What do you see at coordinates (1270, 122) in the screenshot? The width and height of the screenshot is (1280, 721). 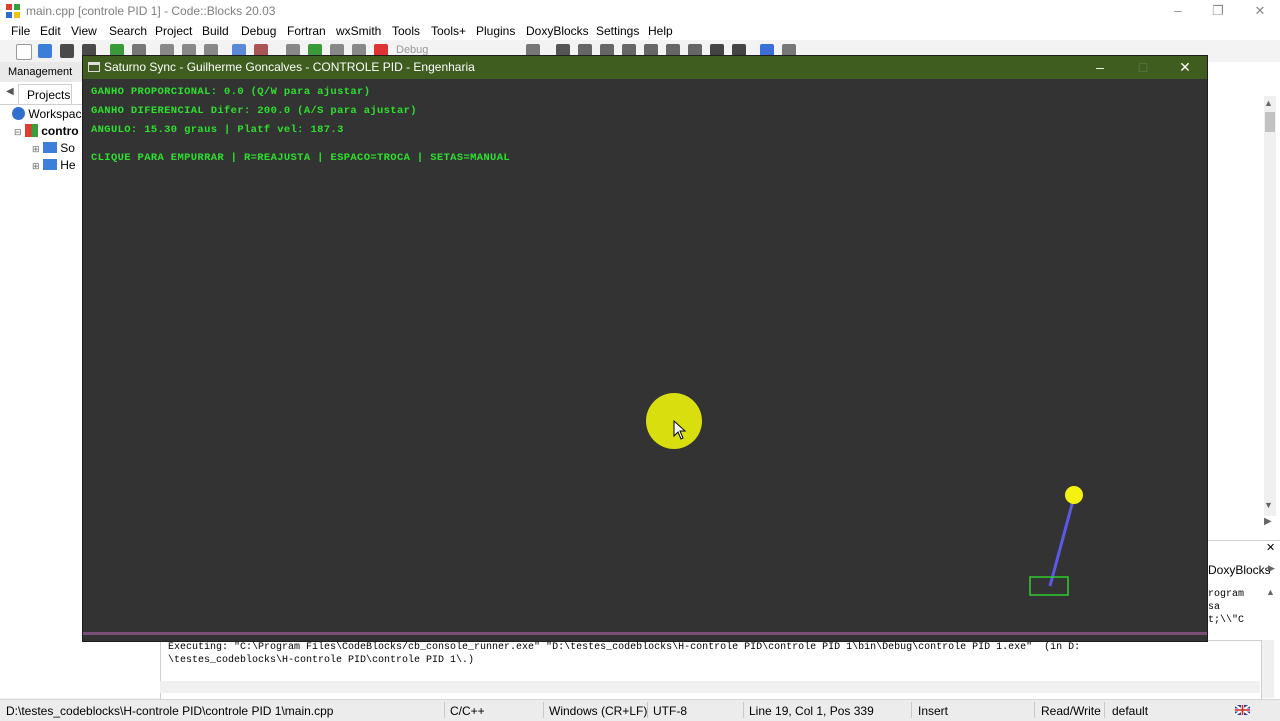 I see `editor-vscroll-thumb` at bounding box center [1270, 122].